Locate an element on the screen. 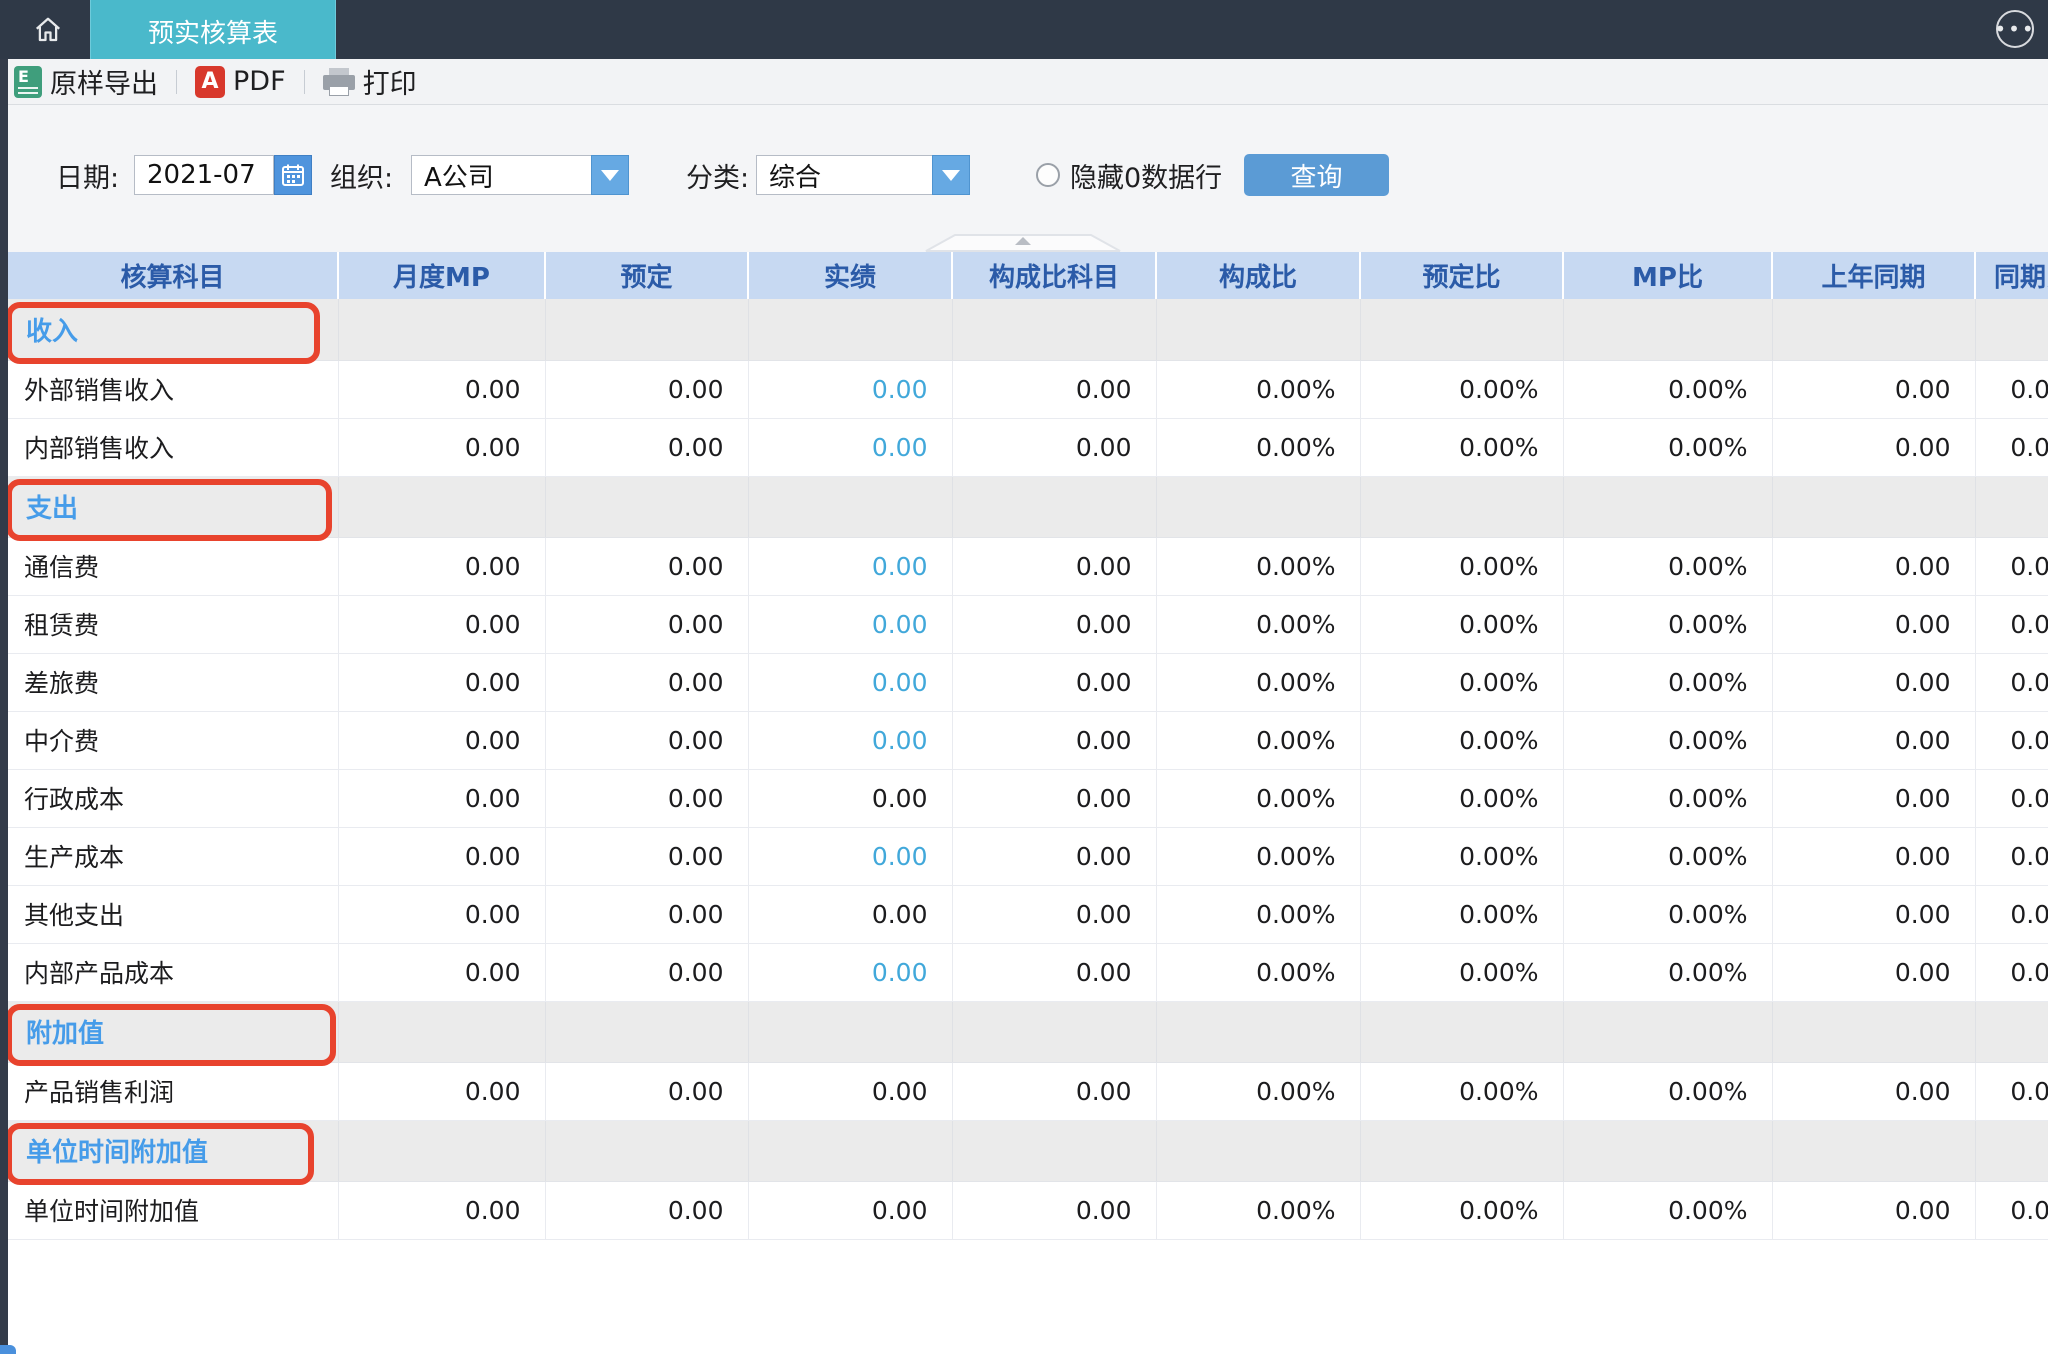  section-link: 收入 is located at coordinates (51, 332).